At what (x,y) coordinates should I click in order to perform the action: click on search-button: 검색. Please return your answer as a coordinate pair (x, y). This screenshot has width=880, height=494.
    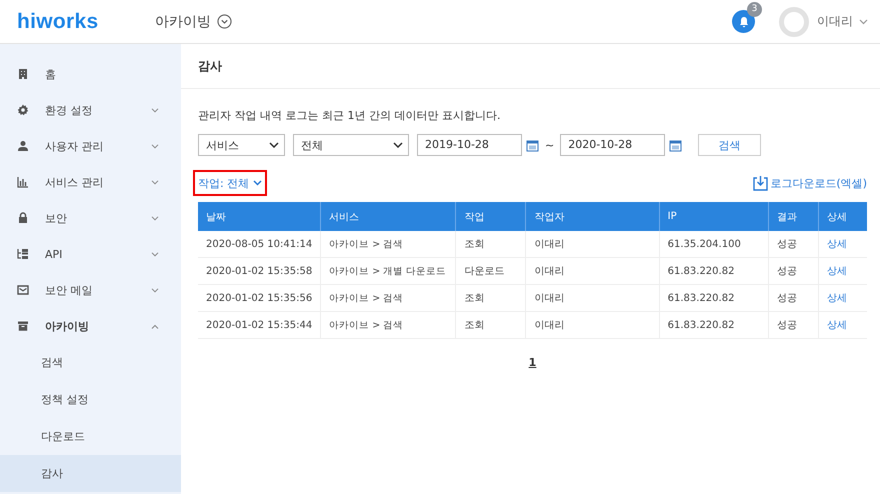
    Looking at the image, I should click on (730, 145).